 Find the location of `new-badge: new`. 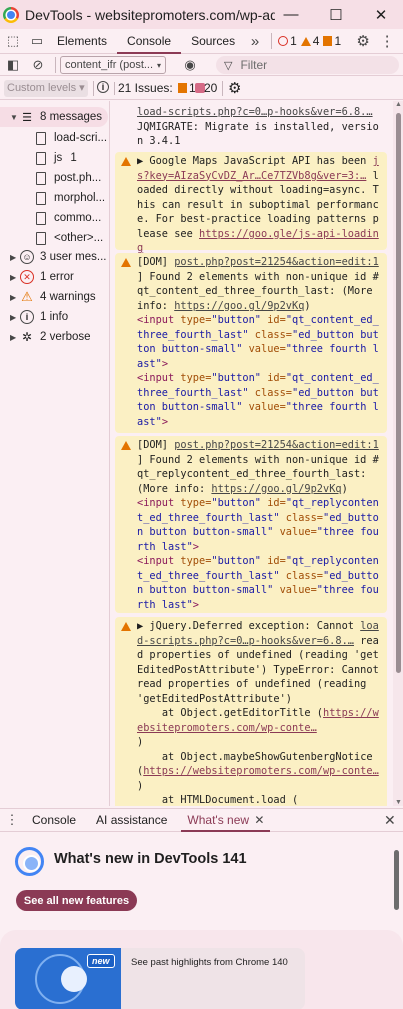

new-badge: new is located at coordinates (101, 961).